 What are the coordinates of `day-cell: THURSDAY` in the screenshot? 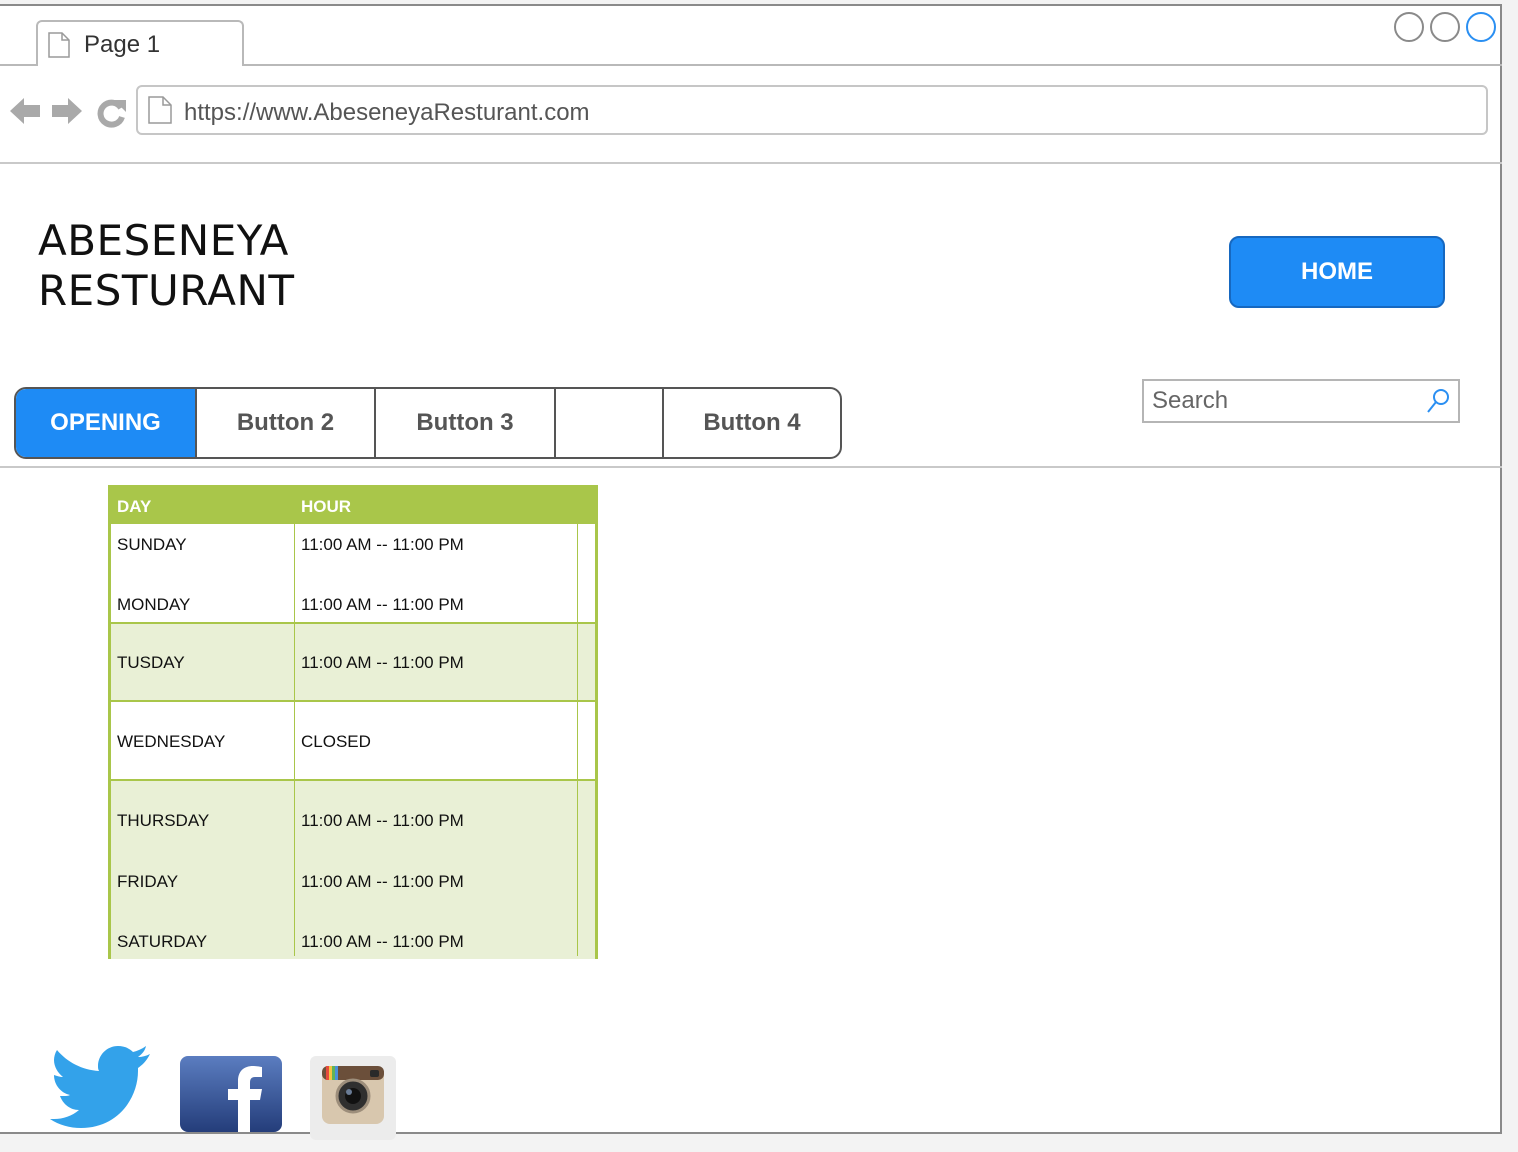 It's located at (163, 820).